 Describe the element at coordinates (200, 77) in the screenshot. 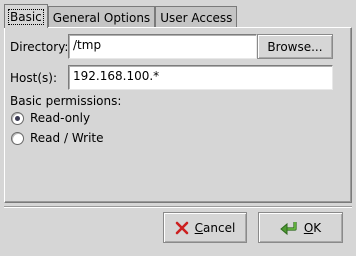

I see `hosts-field: 192.168.100.*` at that location.